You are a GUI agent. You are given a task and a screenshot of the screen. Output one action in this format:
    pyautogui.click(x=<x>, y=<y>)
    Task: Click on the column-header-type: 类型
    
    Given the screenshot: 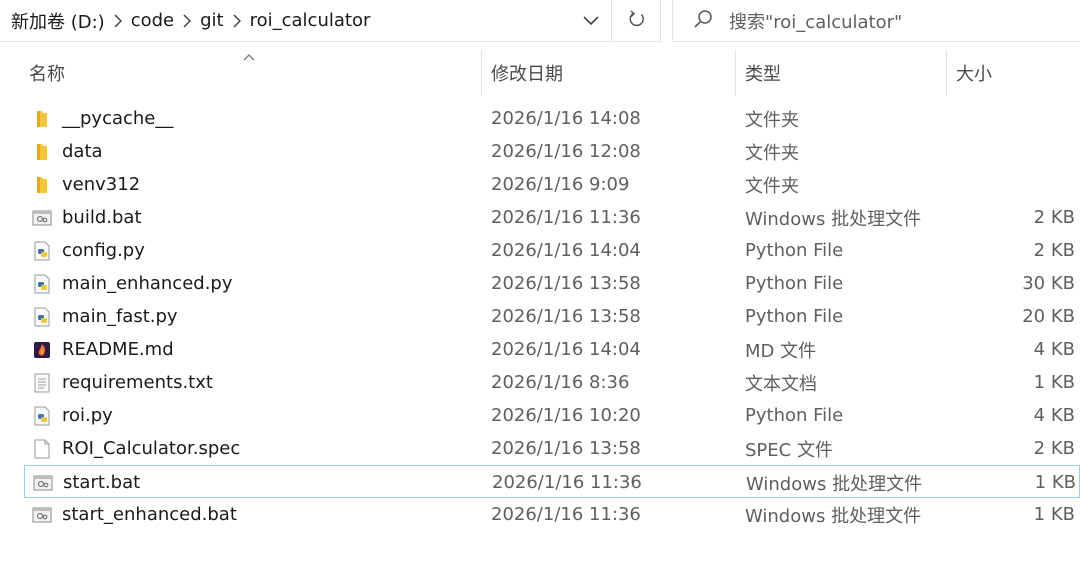 What is the action you would take?
    pyautogui.click(x=841, y=73)
    